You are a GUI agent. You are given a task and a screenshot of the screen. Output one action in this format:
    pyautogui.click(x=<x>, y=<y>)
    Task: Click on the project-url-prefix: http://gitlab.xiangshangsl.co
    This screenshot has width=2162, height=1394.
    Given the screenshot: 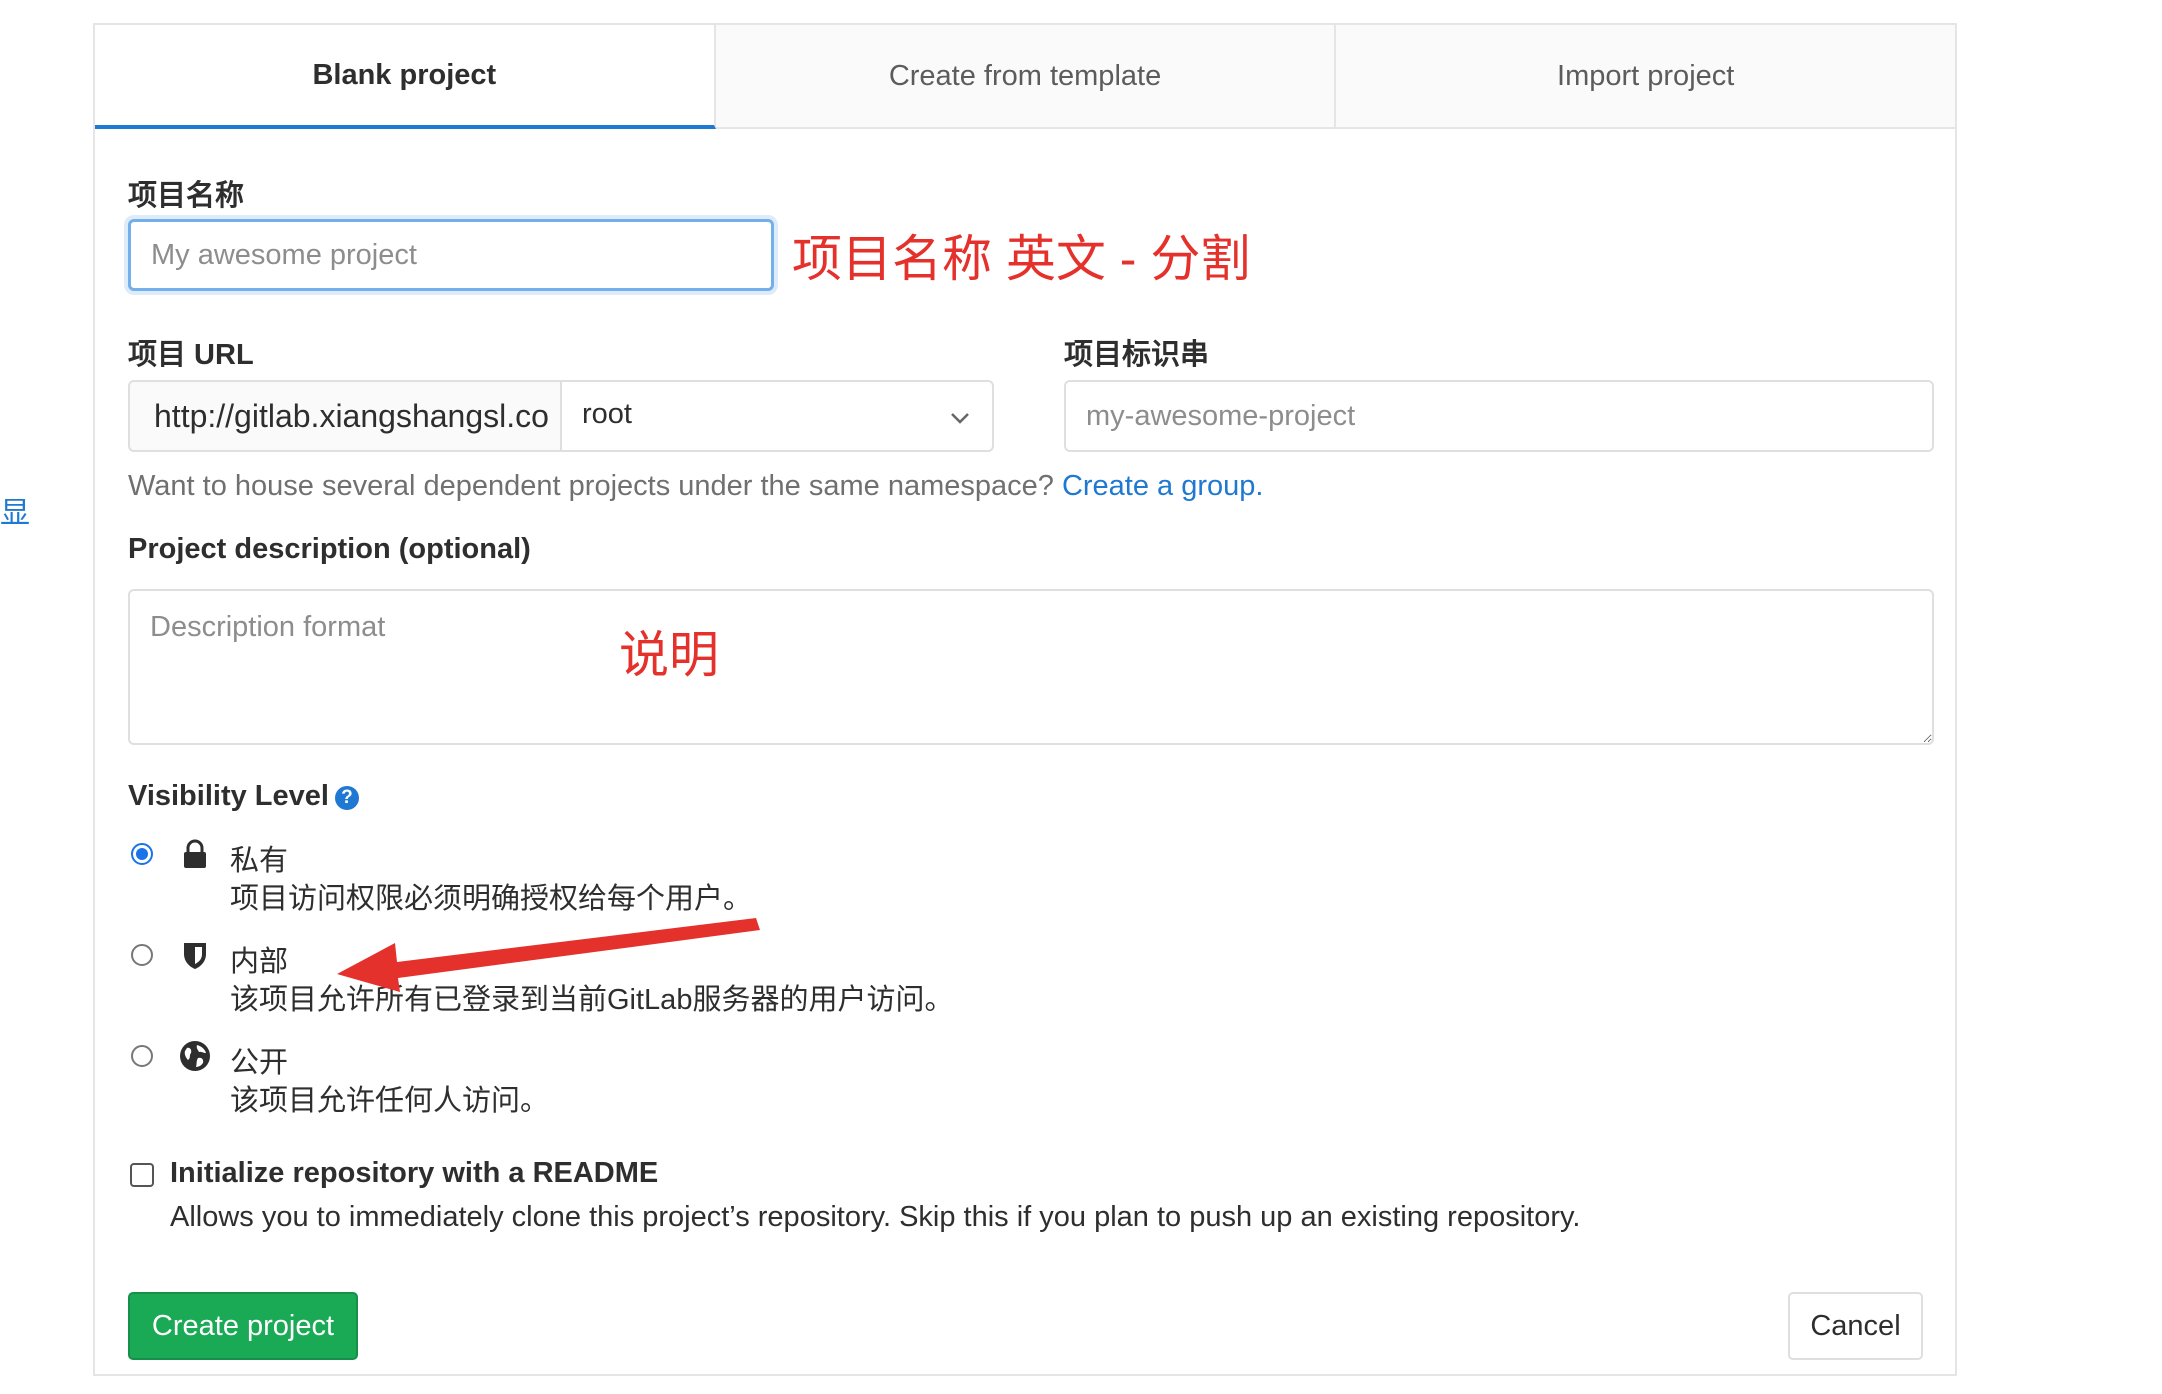 What is the action you would take?
    pyautogui.click(x=344, y=416)
    